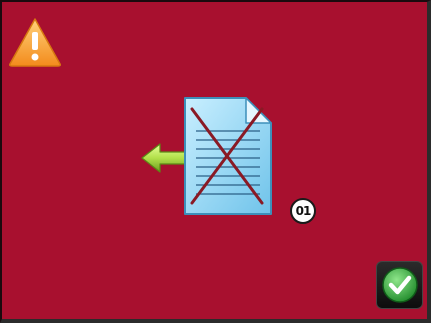 The width and height of the screenshot is (431, 323). I want to click on warning-triangle-icon, so click(35, 42).